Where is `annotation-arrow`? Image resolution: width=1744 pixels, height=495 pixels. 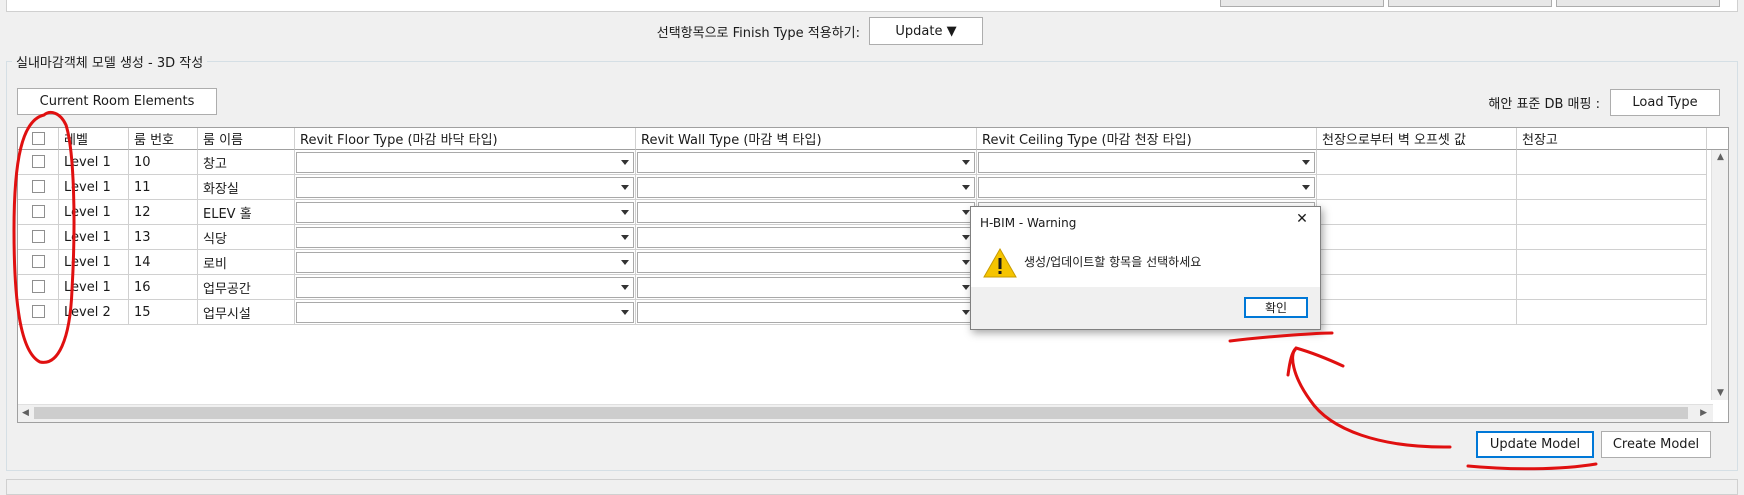
annotation-arrow is located at coordinates (1371, 398).